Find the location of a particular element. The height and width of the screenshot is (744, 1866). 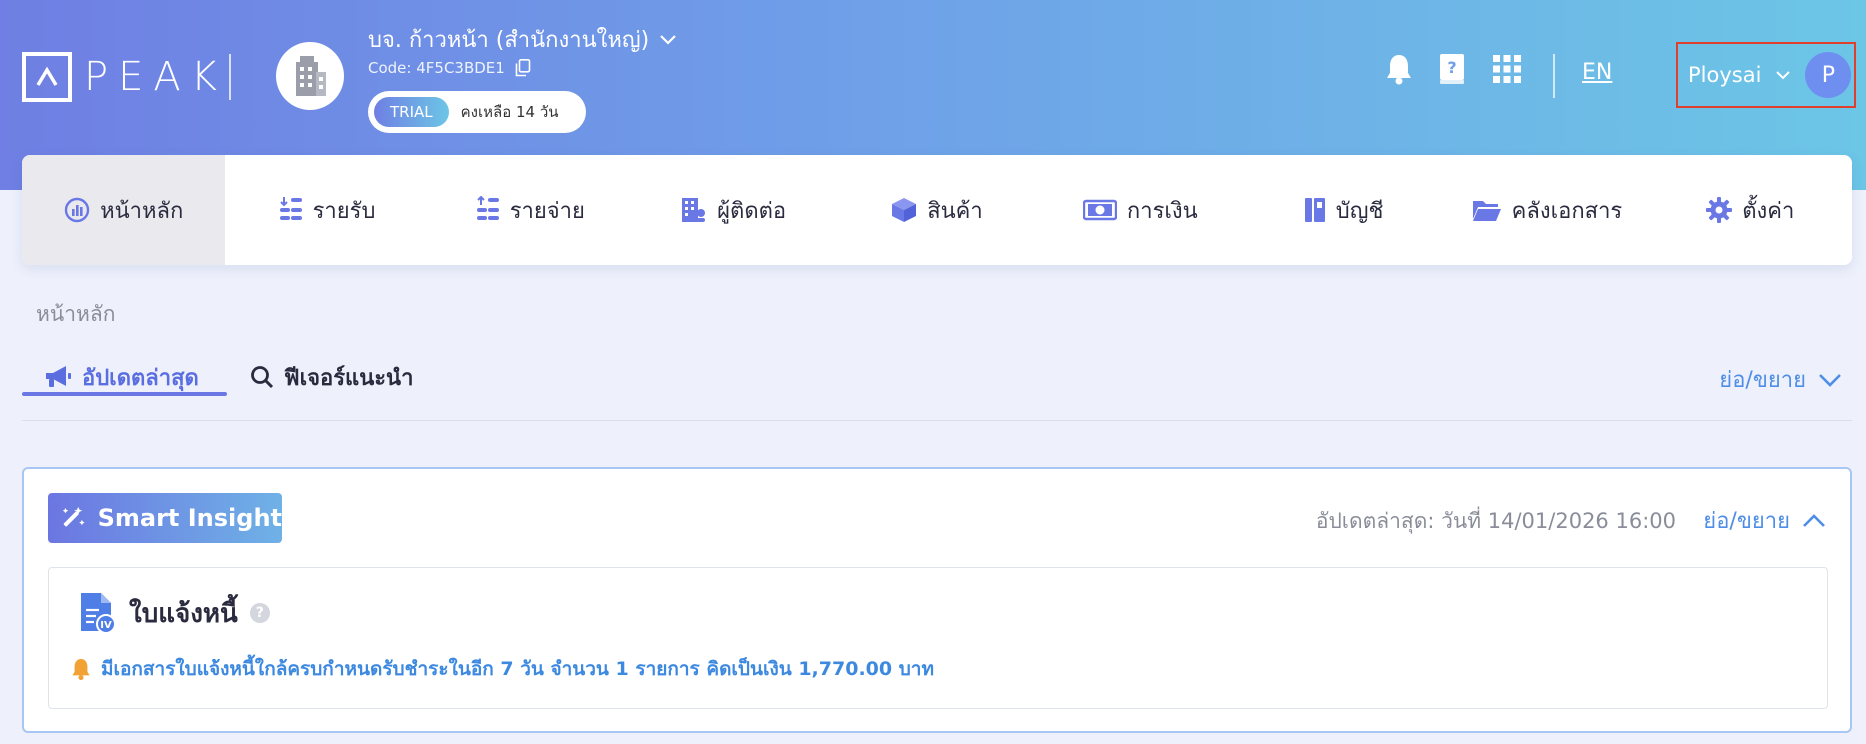

trial-status: TRIAL คงเหลือ 14 วัน is located at coordinates (477, 112).